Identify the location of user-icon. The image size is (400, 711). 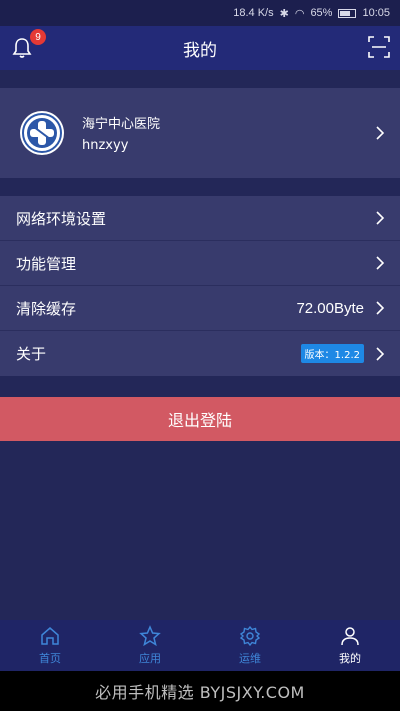
(350, 636).